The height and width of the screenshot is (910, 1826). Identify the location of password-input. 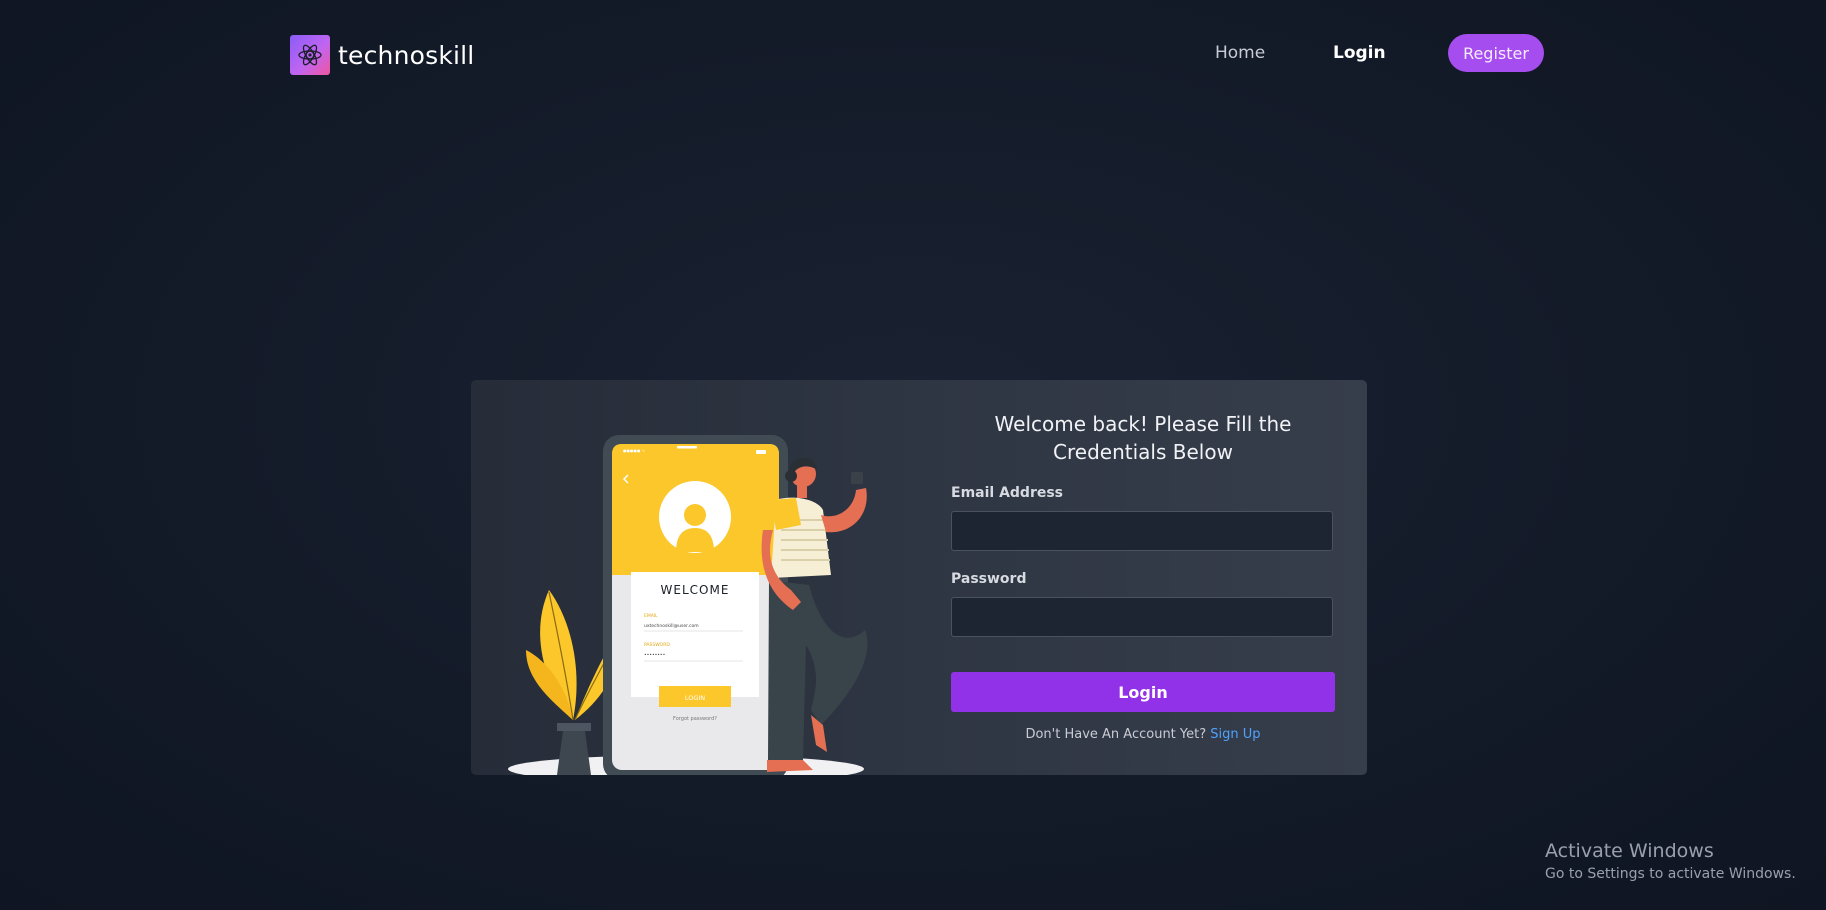
(1142, 617).